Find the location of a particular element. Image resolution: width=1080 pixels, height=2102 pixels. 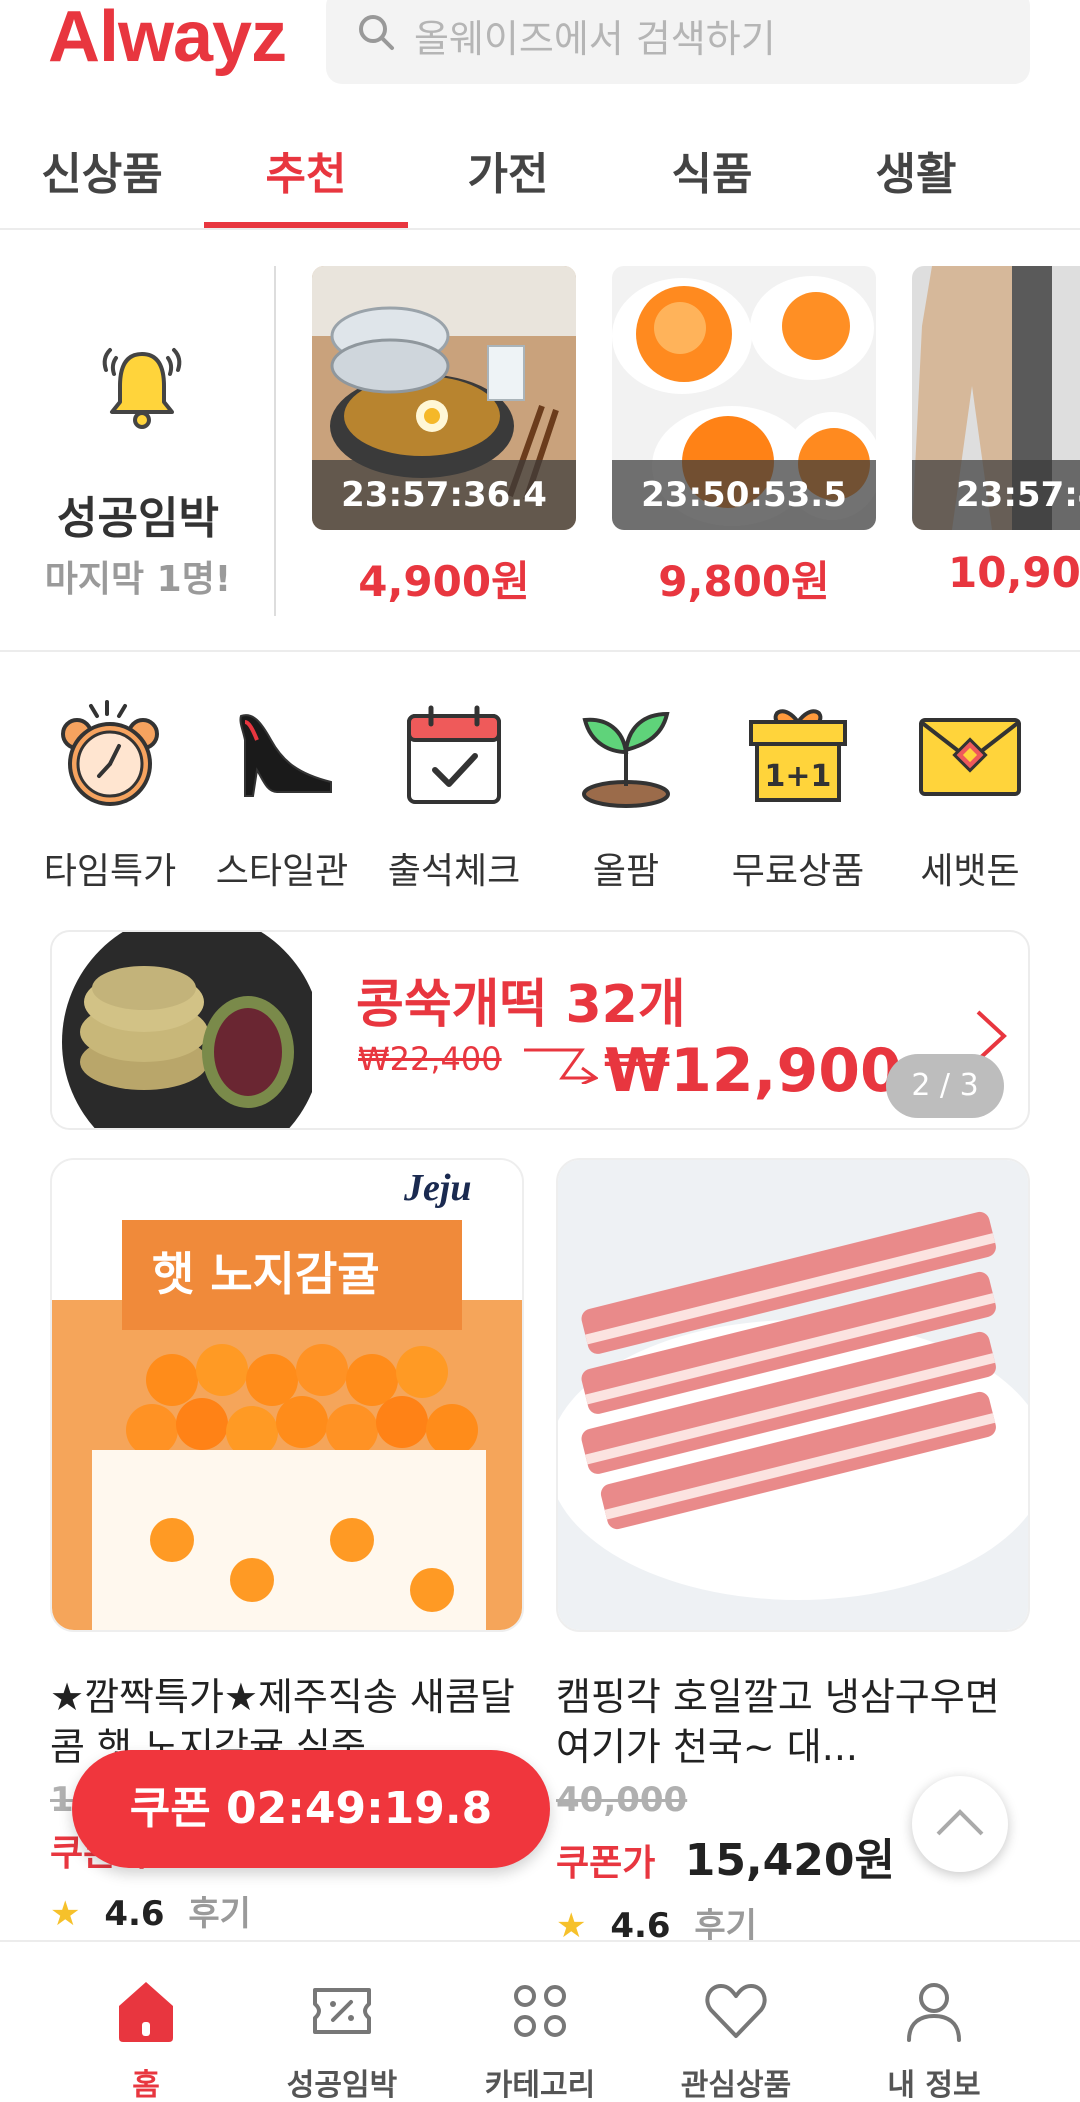

success-subtitle: 마지막 1명! is located at coordinates (138, 579).